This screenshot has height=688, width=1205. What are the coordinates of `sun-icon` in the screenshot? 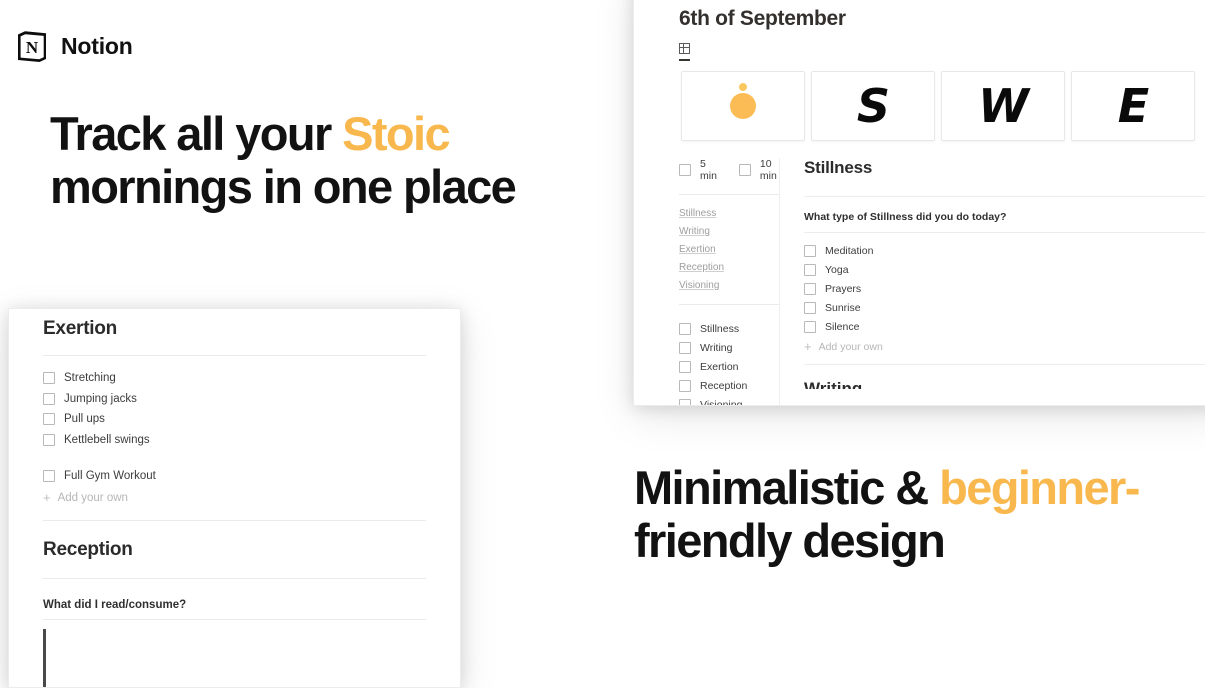 It's located at (743, 106).